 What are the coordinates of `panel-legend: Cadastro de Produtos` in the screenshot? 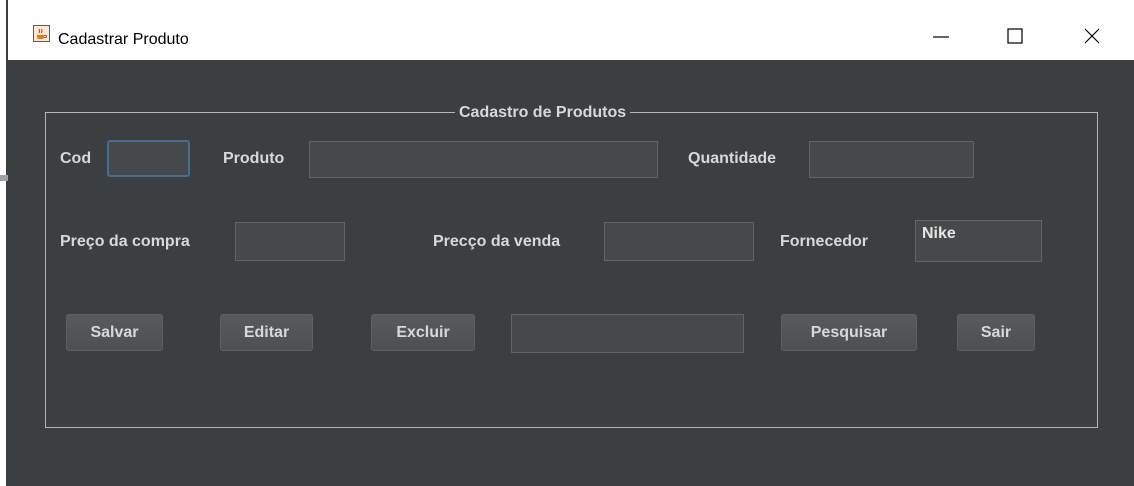 It's located at (543, 113).